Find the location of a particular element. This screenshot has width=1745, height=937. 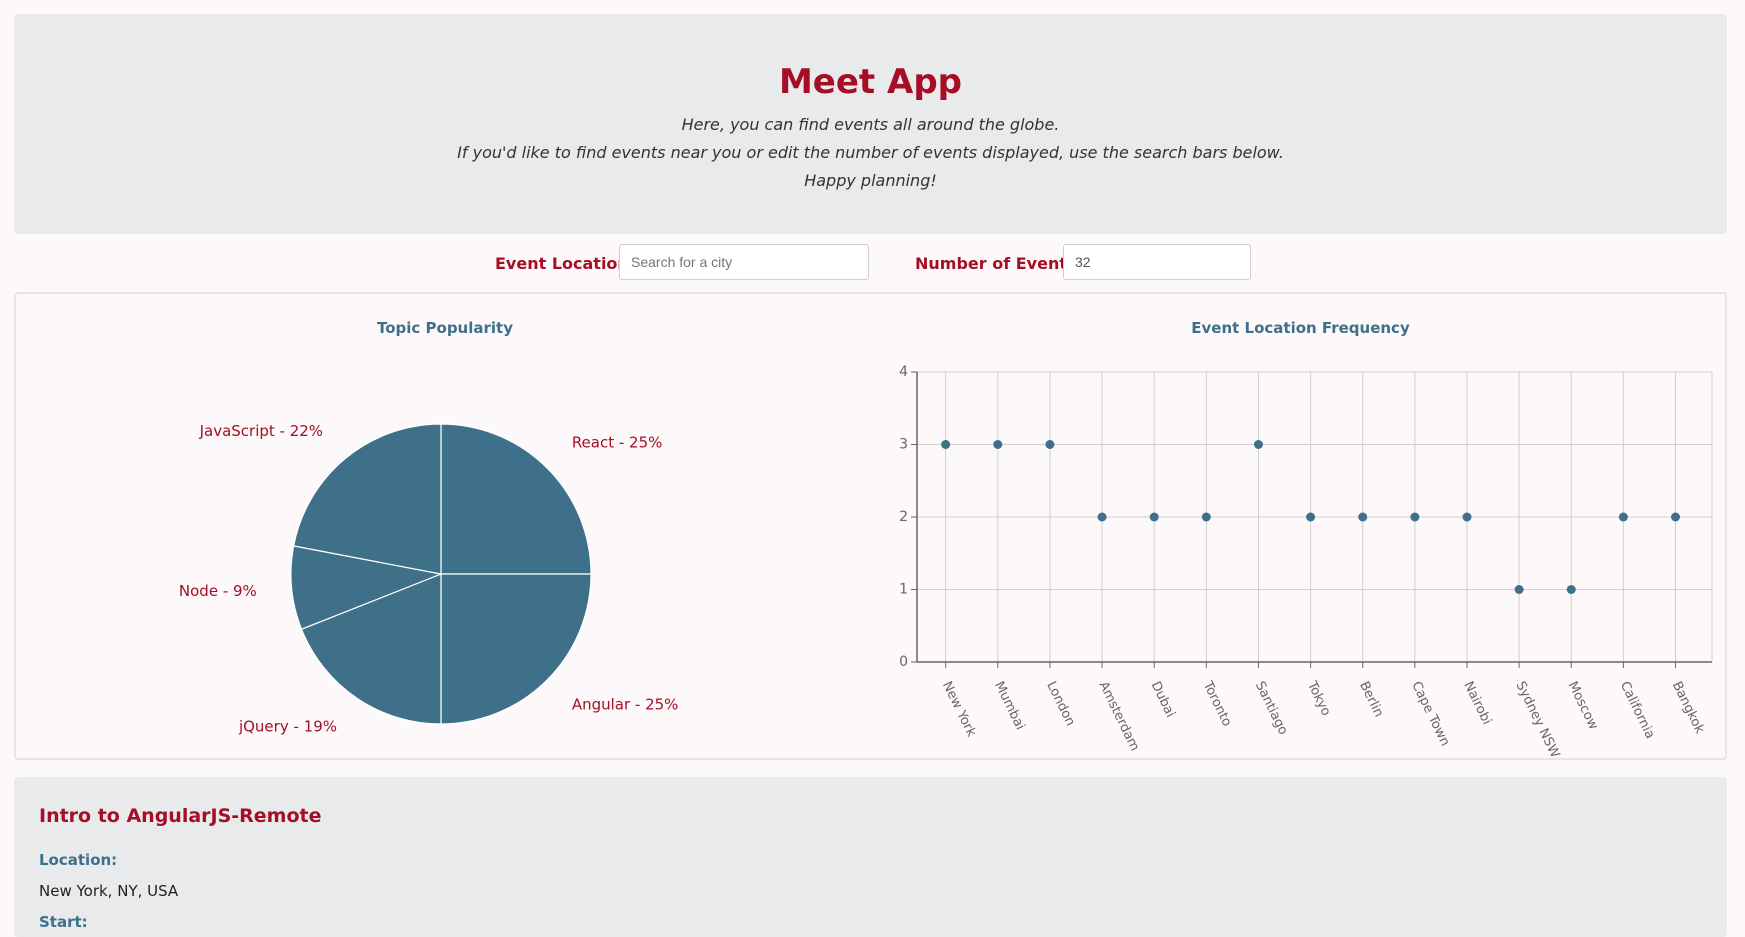

y-tick-label: 0 is located at coordinates (903, 662).